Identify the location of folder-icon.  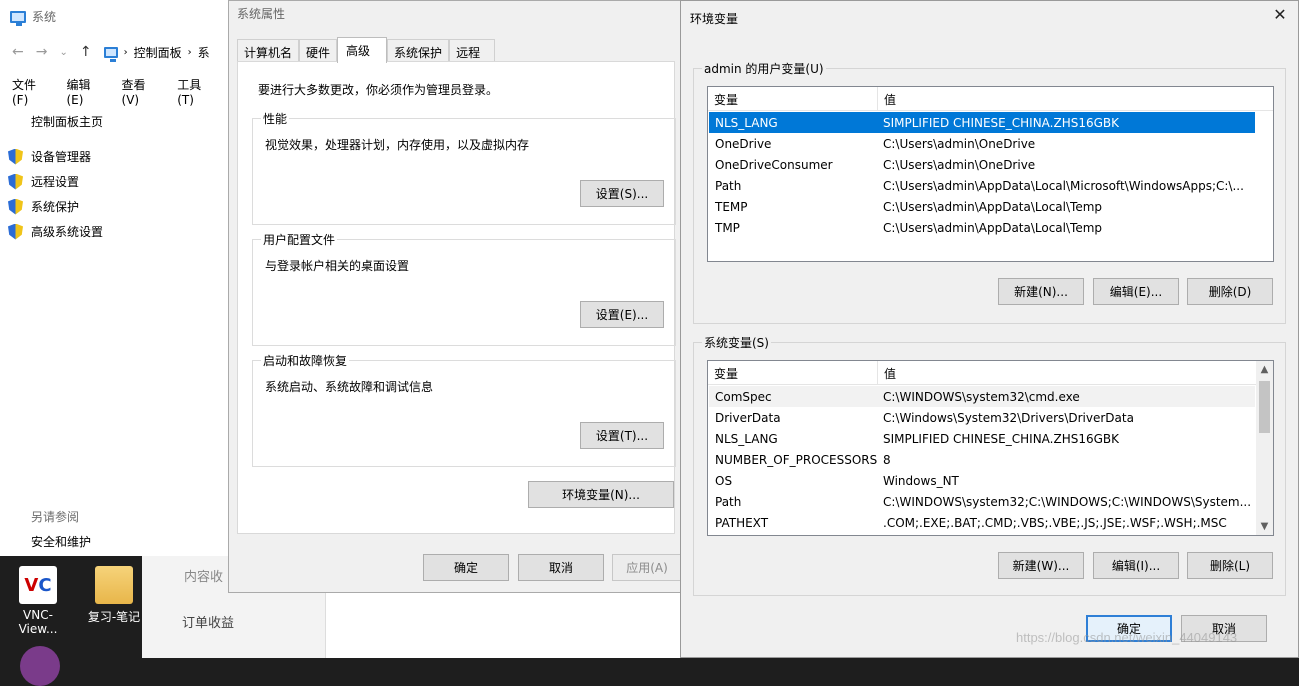
(114, 585).